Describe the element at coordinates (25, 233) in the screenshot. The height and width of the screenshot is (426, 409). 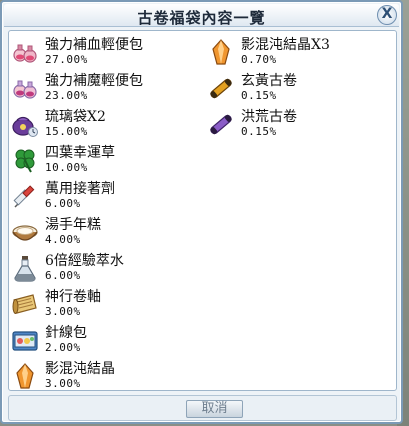
I see `rice-cake-bowl-icon` at that location.